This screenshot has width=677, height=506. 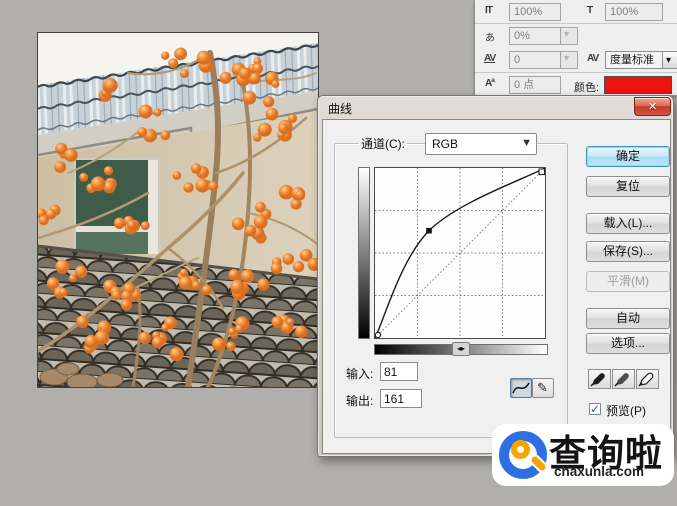 I want to click on tracking-value: 度量标准, so click(x=632, y=60).